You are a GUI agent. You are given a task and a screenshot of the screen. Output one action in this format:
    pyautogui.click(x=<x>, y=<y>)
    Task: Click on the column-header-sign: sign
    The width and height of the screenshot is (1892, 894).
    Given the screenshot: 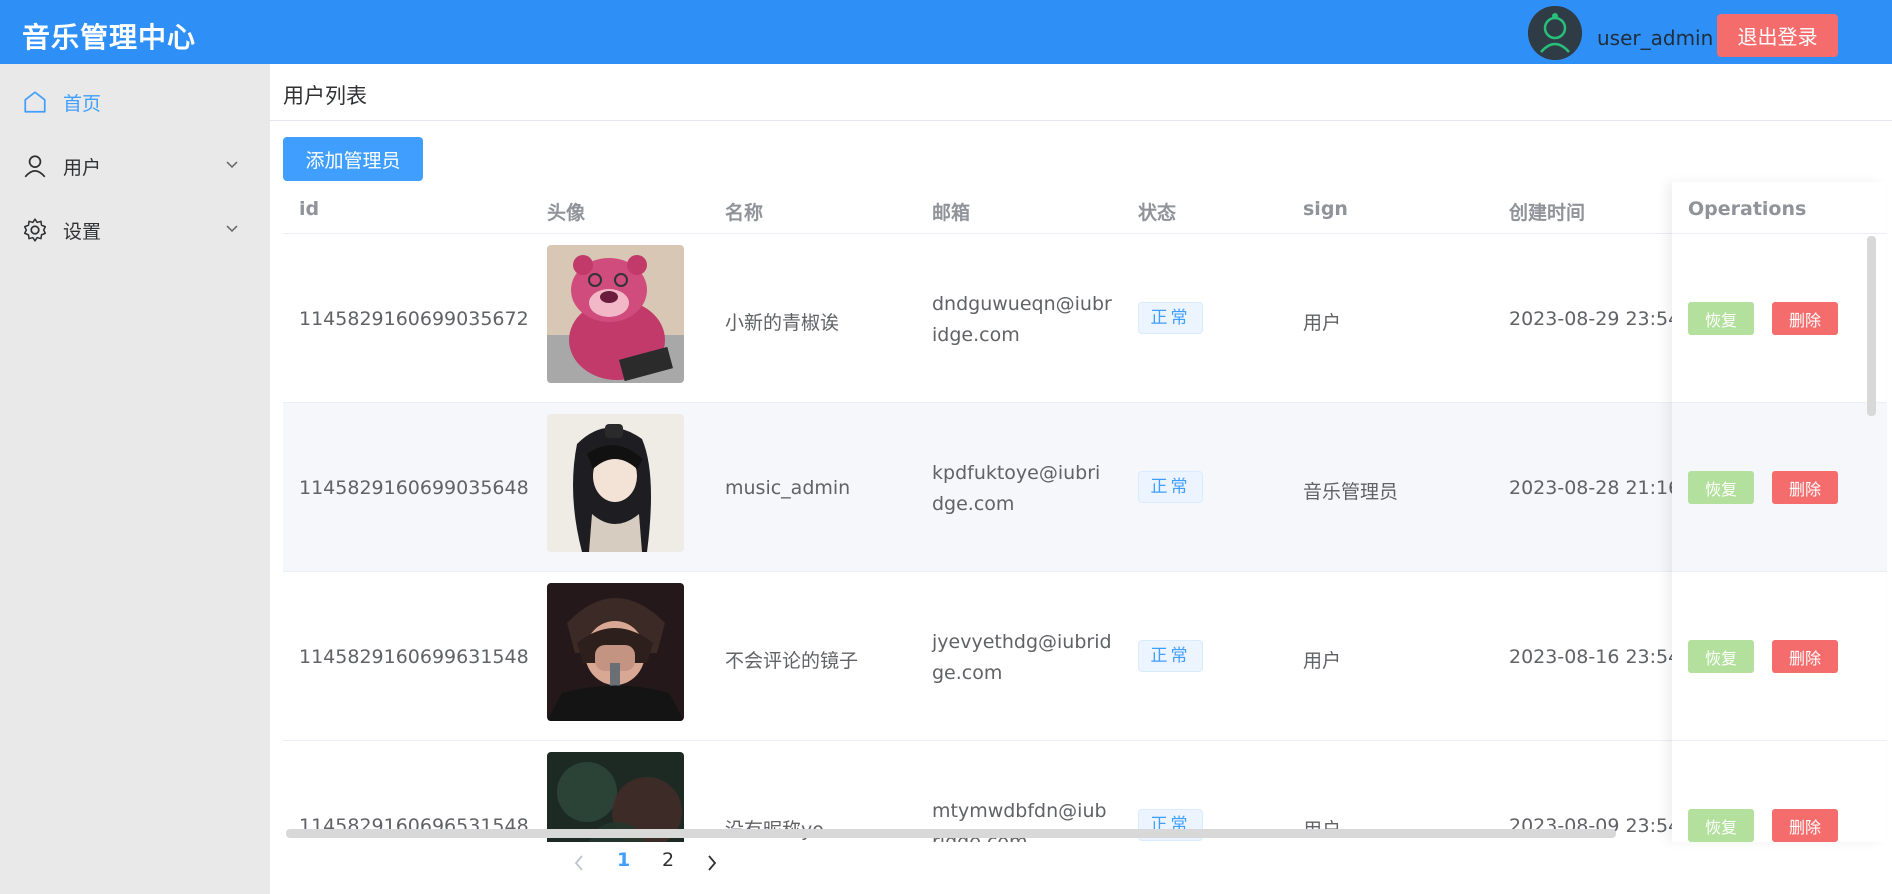 What is the action you would take?
    pyautogui.click(x=1325, y=209)
    